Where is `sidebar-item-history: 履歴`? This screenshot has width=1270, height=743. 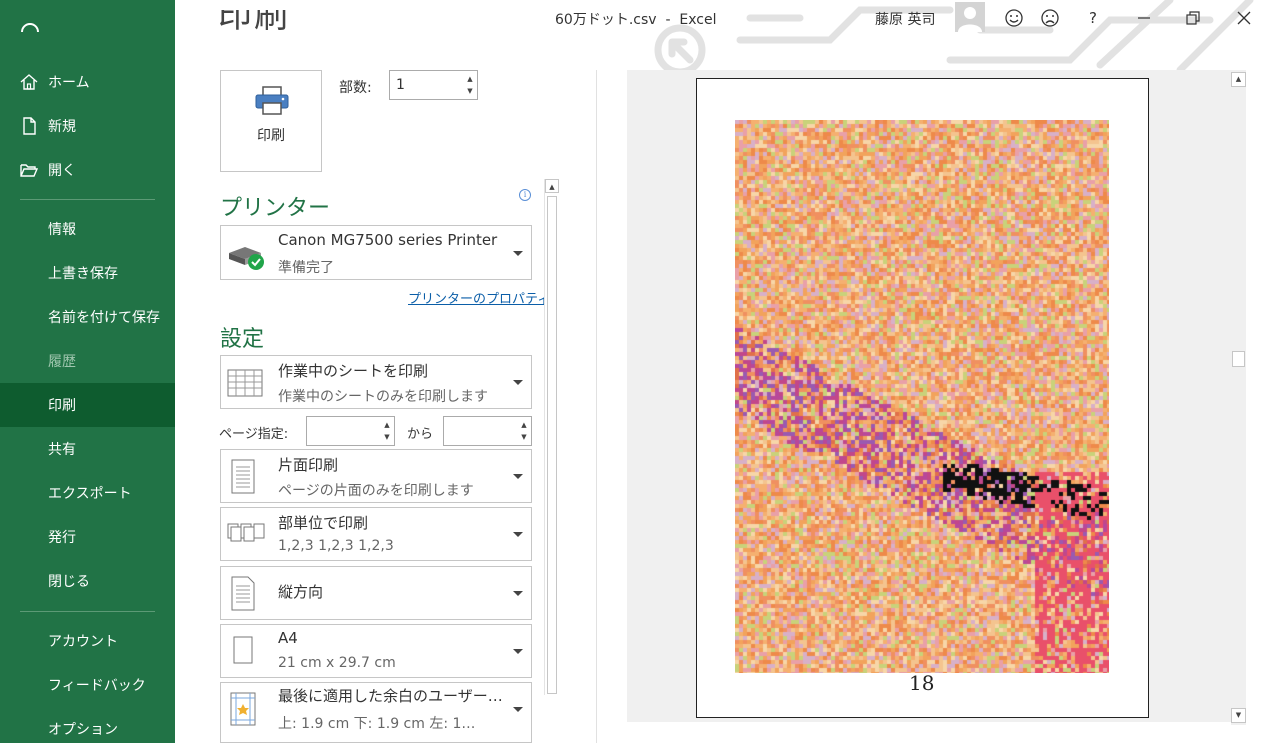 sidebar-item-history: 履歴 is located at coordinates (87, 361).